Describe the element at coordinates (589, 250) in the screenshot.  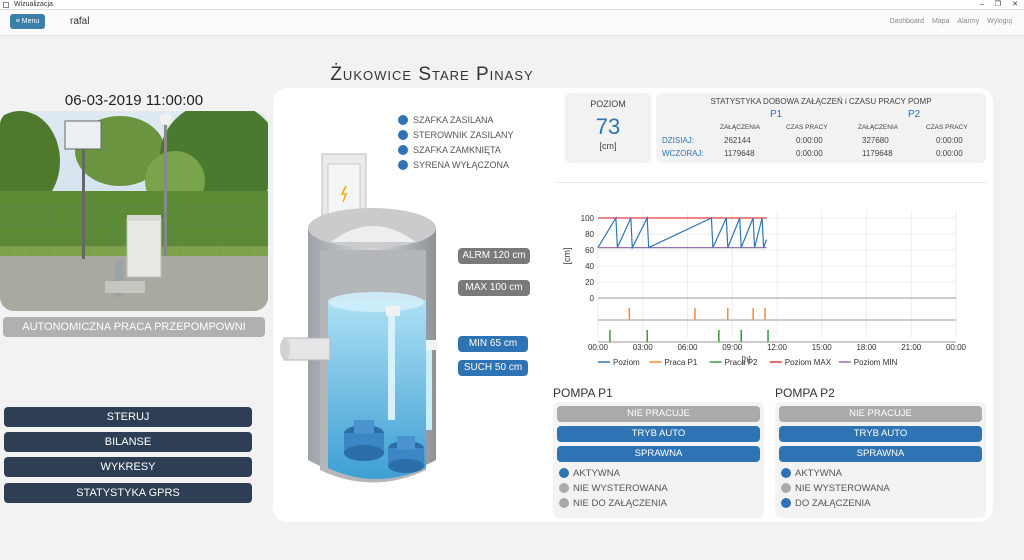
I see `y-tick-label: 60` at that location.